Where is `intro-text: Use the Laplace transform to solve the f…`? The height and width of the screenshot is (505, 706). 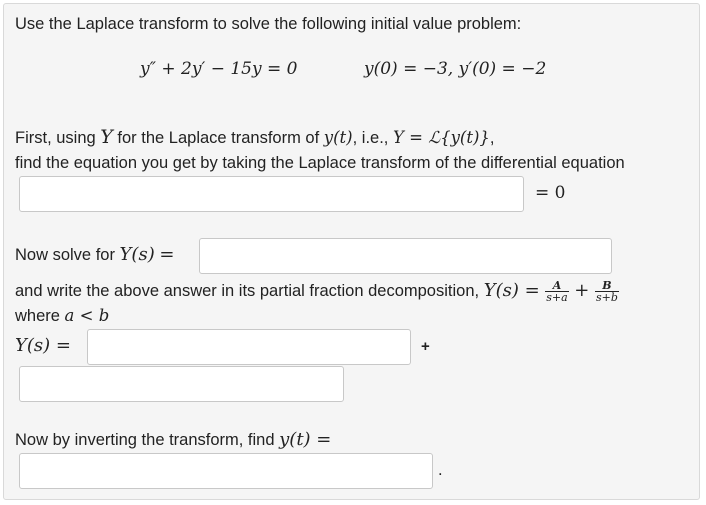 intro-text: Use the Laplace transform to solve the f… is located at coordinates (268, 24).